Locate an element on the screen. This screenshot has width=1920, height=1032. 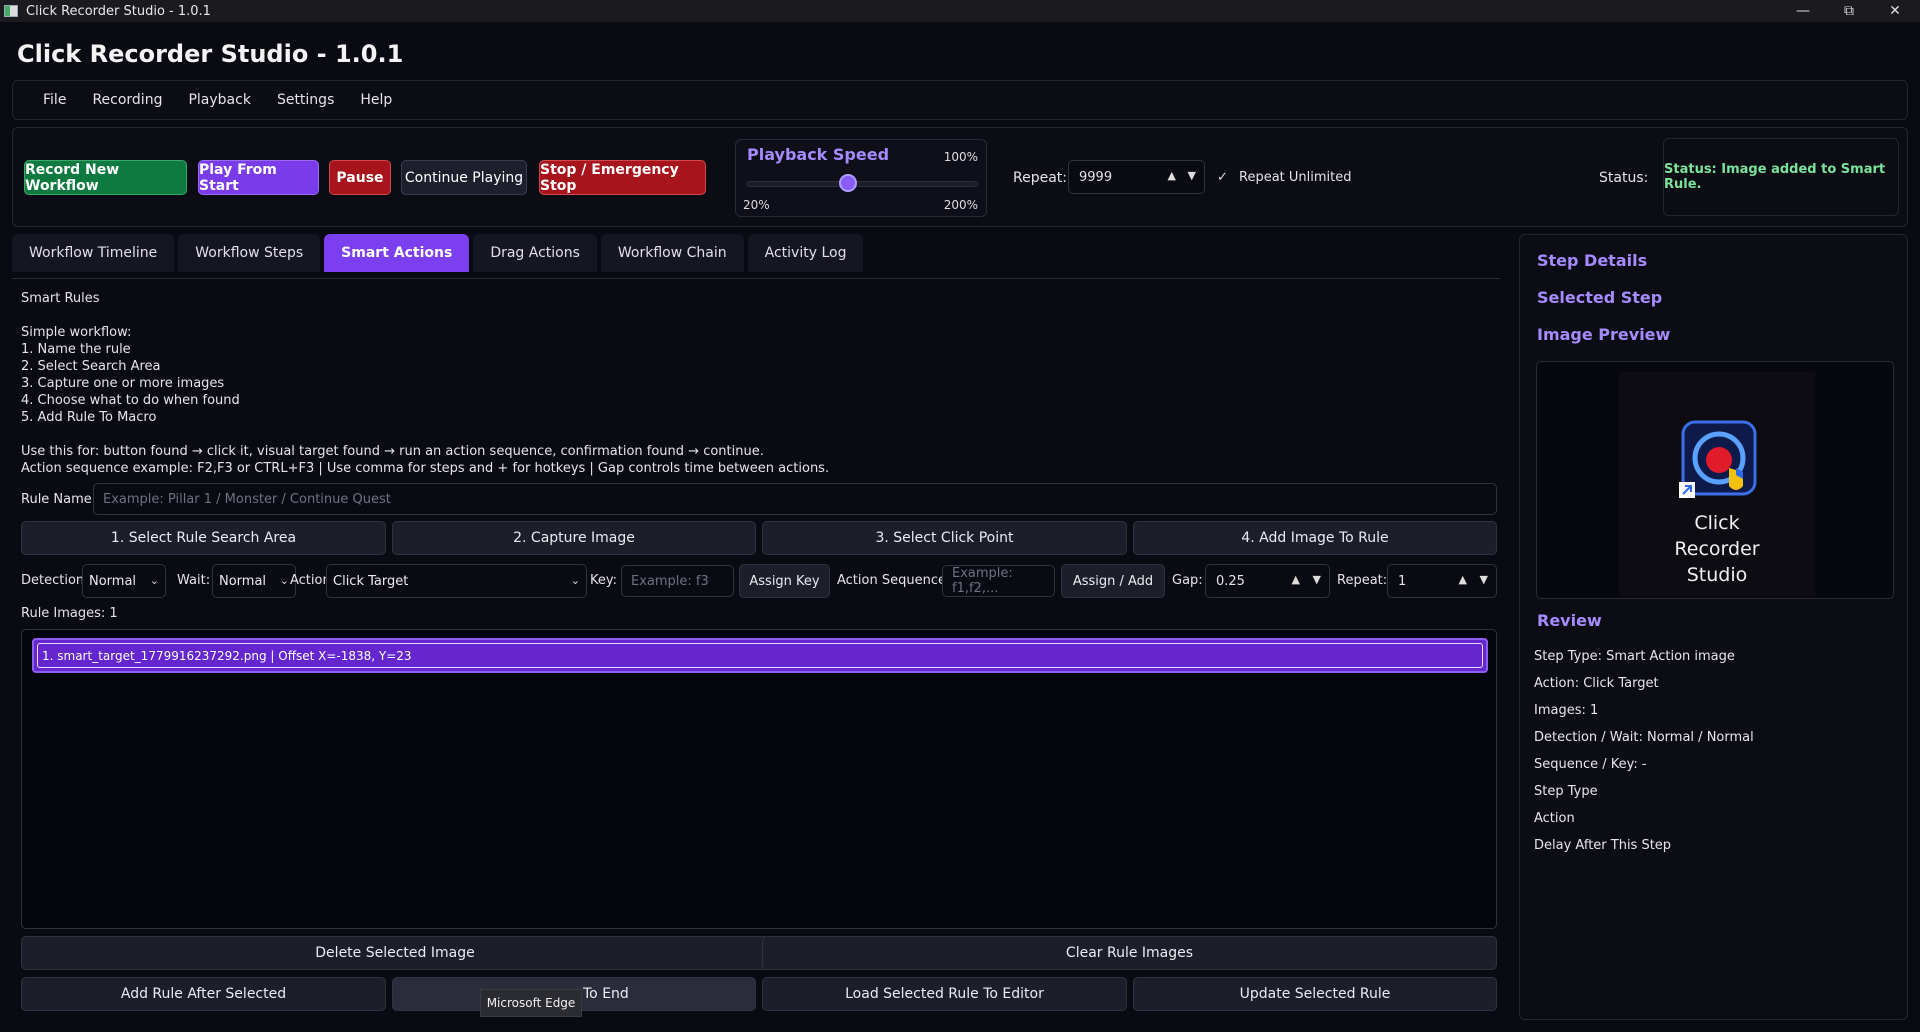
record-workflow-button: Record New Workflow is located at coordinates (105, 177).